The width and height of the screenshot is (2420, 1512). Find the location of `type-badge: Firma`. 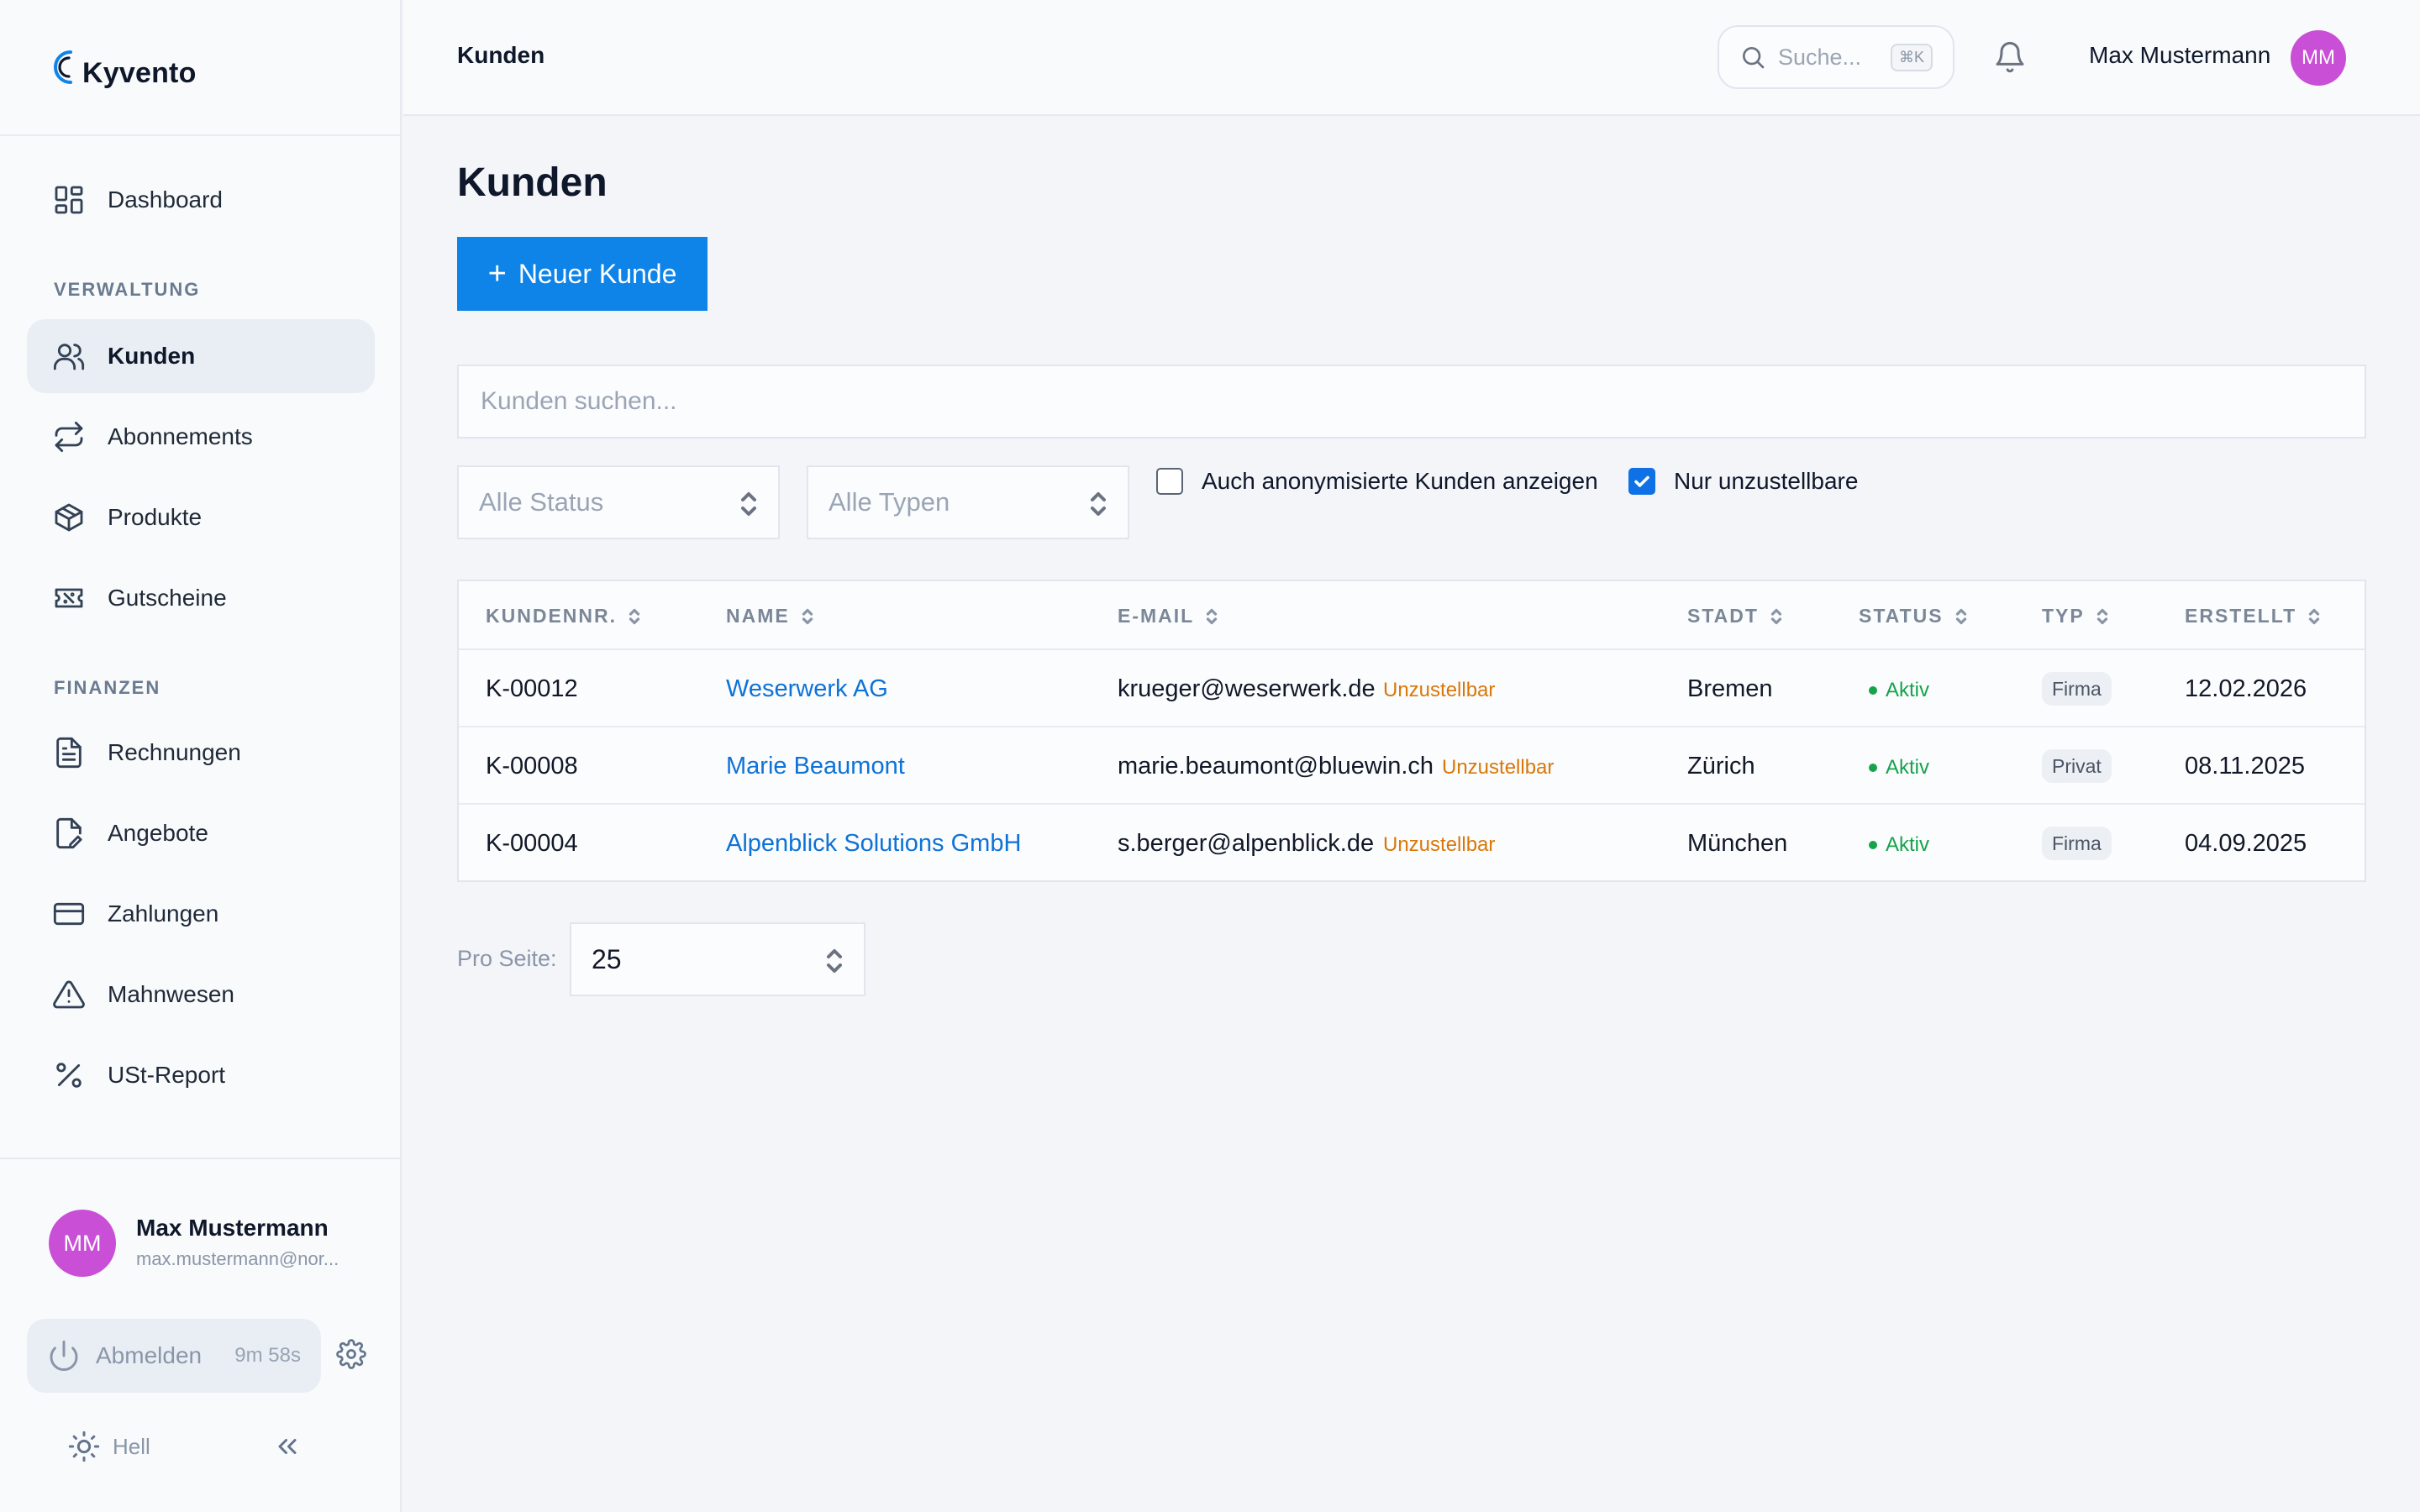

type-badge: Firma is located at coordinates (2077, 843).